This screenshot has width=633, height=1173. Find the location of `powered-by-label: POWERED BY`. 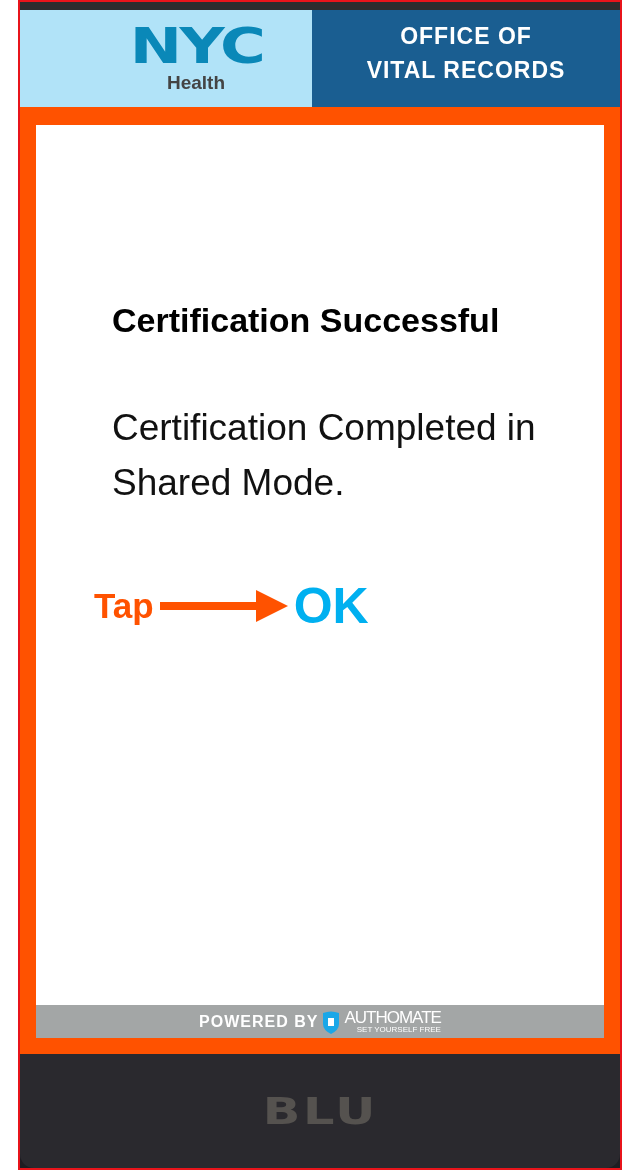

powered-by-label: POWERED BY is located at coordinates (259, 1021).